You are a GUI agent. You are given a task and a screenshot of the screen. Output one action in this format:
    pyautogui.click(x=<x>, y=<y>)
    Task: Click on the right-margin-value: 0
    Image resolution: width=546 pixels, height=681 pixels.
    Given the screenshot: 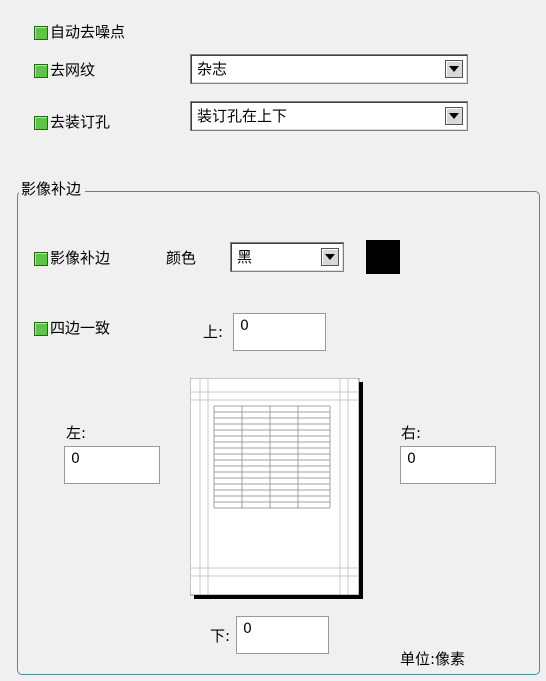 What is the action you would take?
    pyautogui.click(x=411, y=459)
    